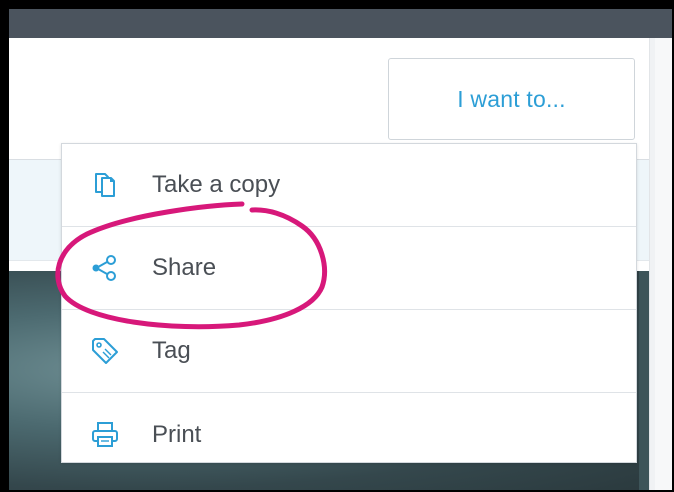 This screenshot has height=492, width=674. What do you see at coordinates (171, 350) in the screenshot?
I see `menu-item-label: Tag` at bounding box center [171, 350].